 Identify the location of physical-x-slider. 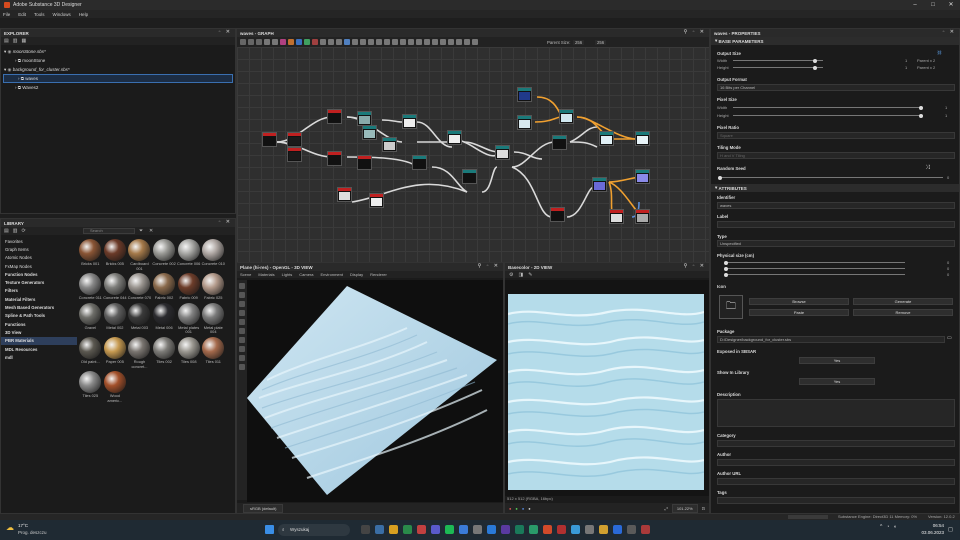
(814, 262).